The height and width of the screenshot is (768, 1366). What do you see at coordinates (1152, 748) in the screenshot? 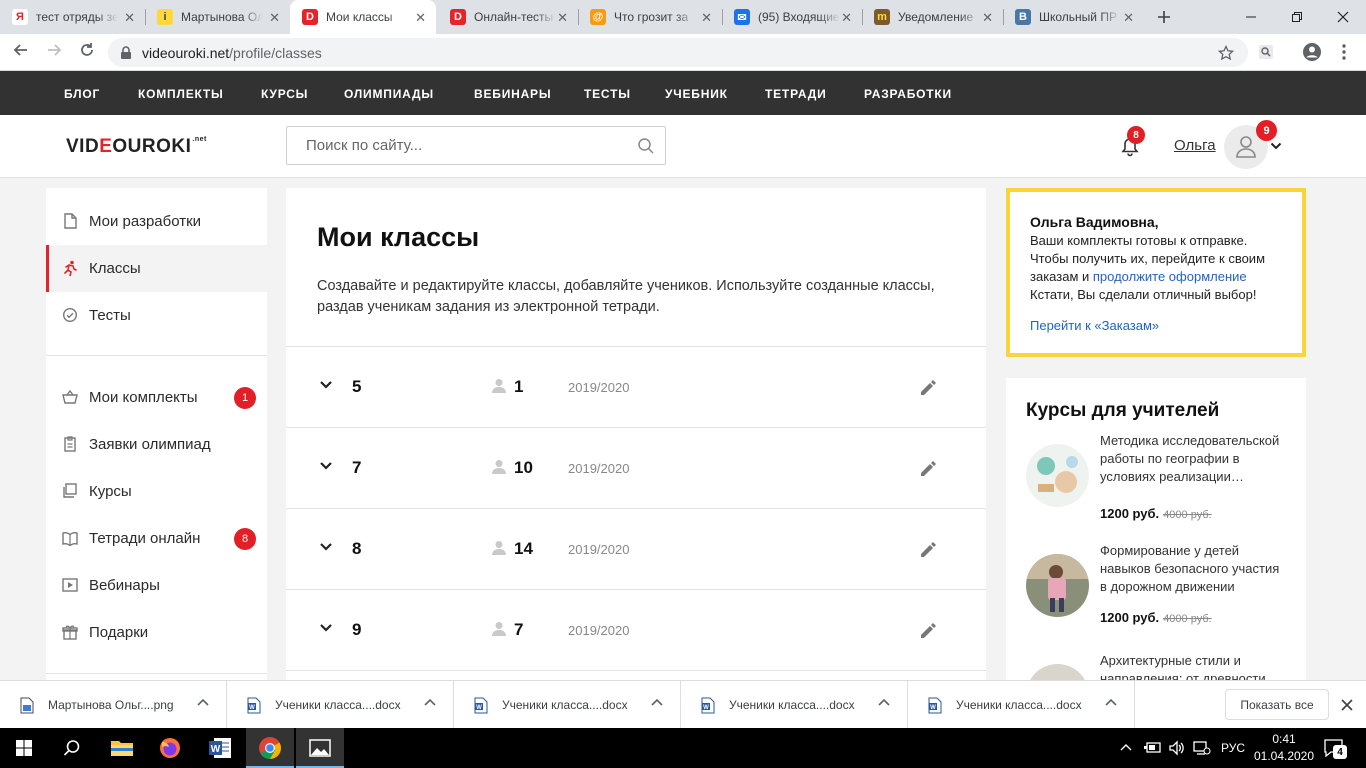
I see `battery-icon` at bounding box center [1152, 748].